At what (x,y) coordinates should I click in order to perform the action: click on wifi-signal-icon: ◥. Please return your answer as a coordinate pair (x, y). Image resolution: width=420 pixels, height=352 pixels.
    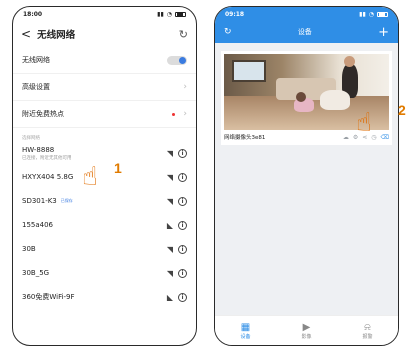
    Looking at the image, I should click on (169, 153).